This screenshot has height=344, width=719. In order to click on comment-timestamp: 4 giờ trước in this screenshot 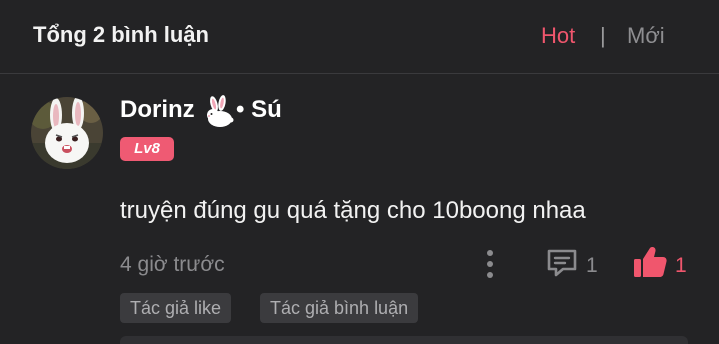, I will do `click(172, 264)`.